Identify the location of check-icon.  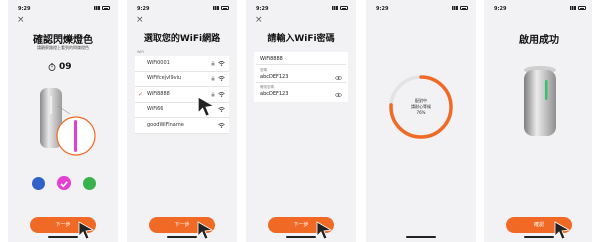
(64, 184).